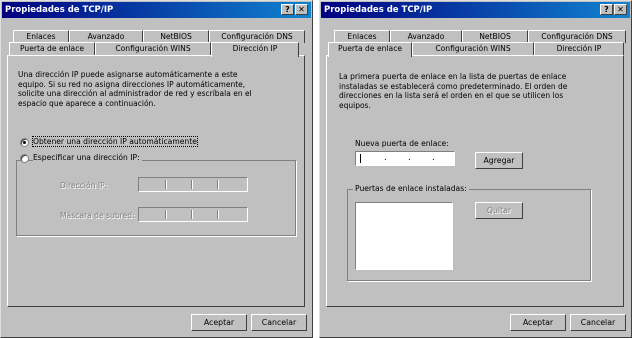 Image resolution: width=632 pixels, height=338 pixels. What do you see at coordinates (87, 157) in the screenshot?
I see `radio-specify-ip-label: Especificar una dirección IP:` at bounding box center [87, 157].